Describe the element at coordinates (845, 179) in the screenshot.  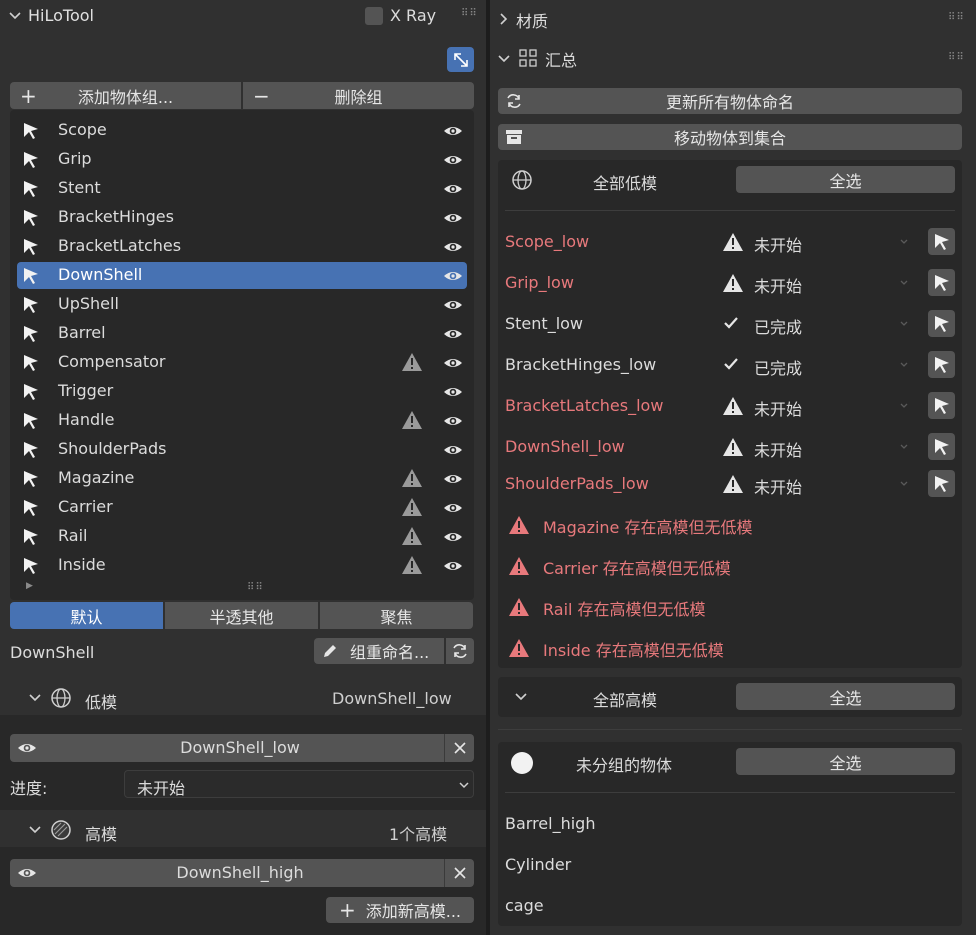
I see `select-all-low-button: 全选` at that location.